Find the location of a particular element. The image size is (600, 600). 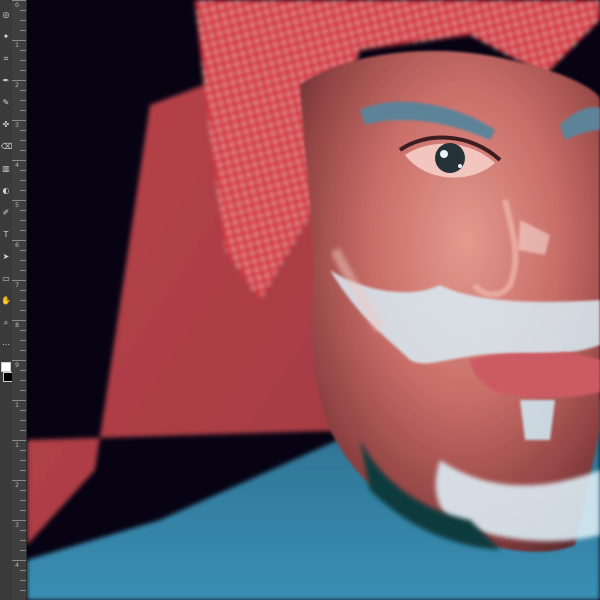

hand-tool-icon: ✋ is located at coordinates (6, 301).